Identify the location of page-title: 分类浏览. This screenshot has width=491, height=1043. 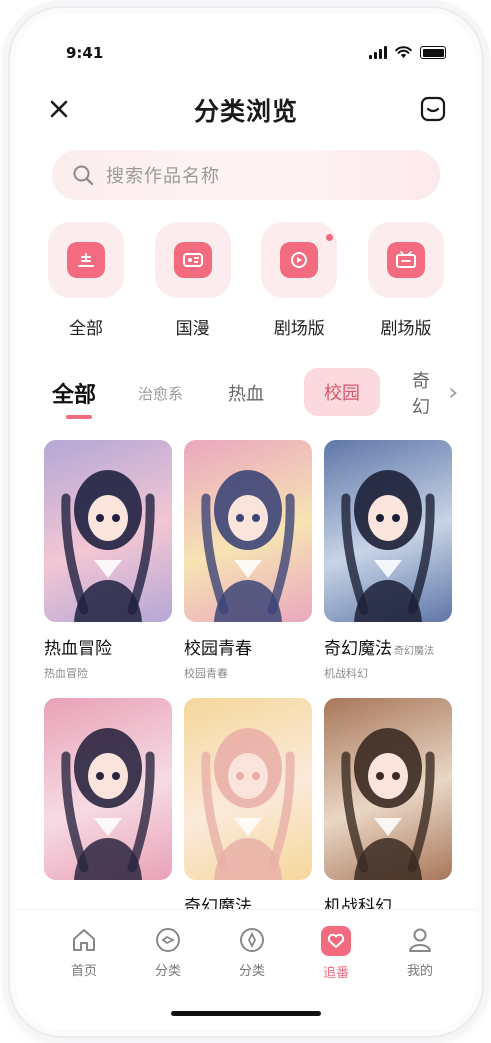
(245, 111).